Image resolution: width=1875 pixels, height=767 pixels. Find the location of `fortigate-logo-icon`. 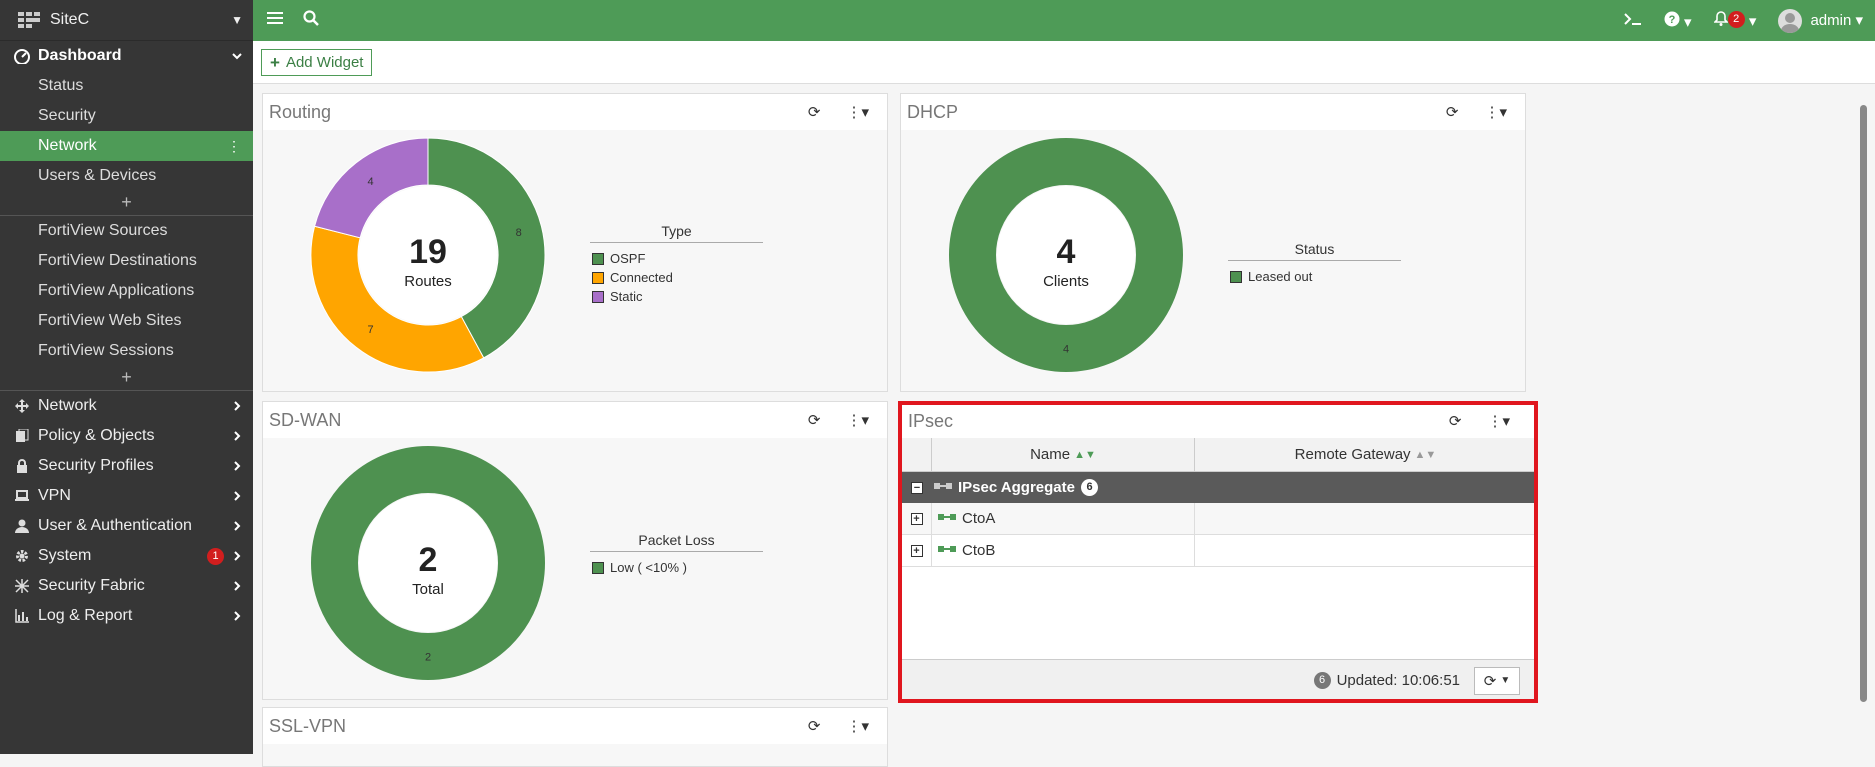

fortigate-logo-icon is located at coordinates (29, 20).